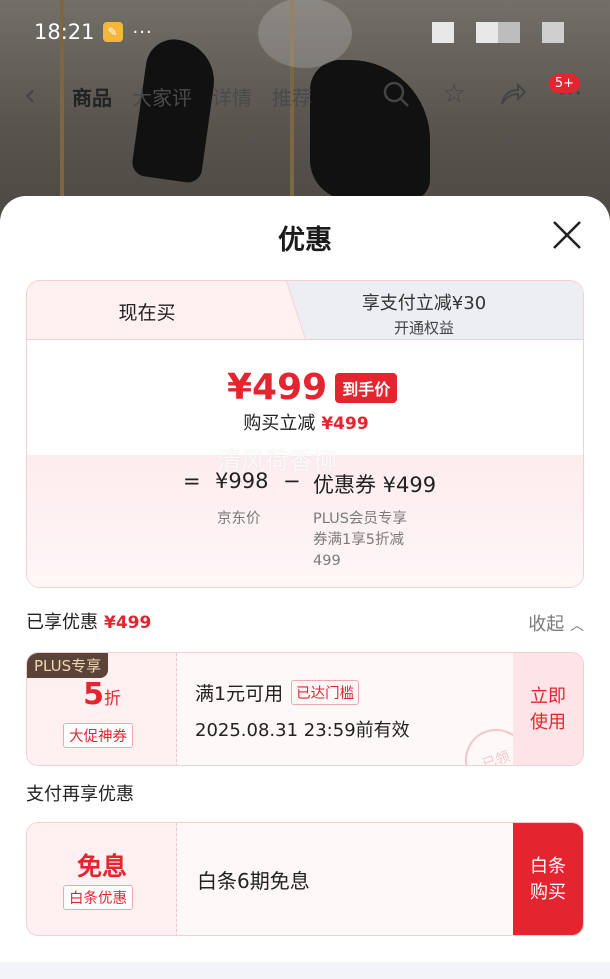 This screenshot has height=979, width=610. I want to click on final-price-value: ¥499, so click(277, 387).